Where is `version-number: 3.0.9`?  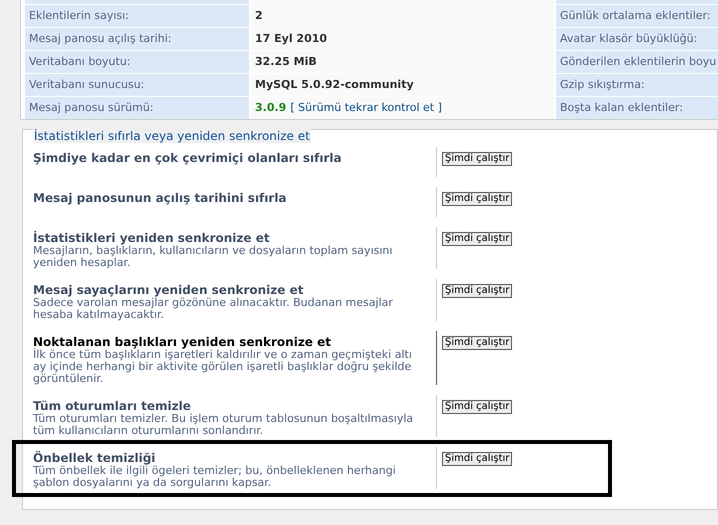
version-number: 3.0.9 is located at coordinates (270, 108).